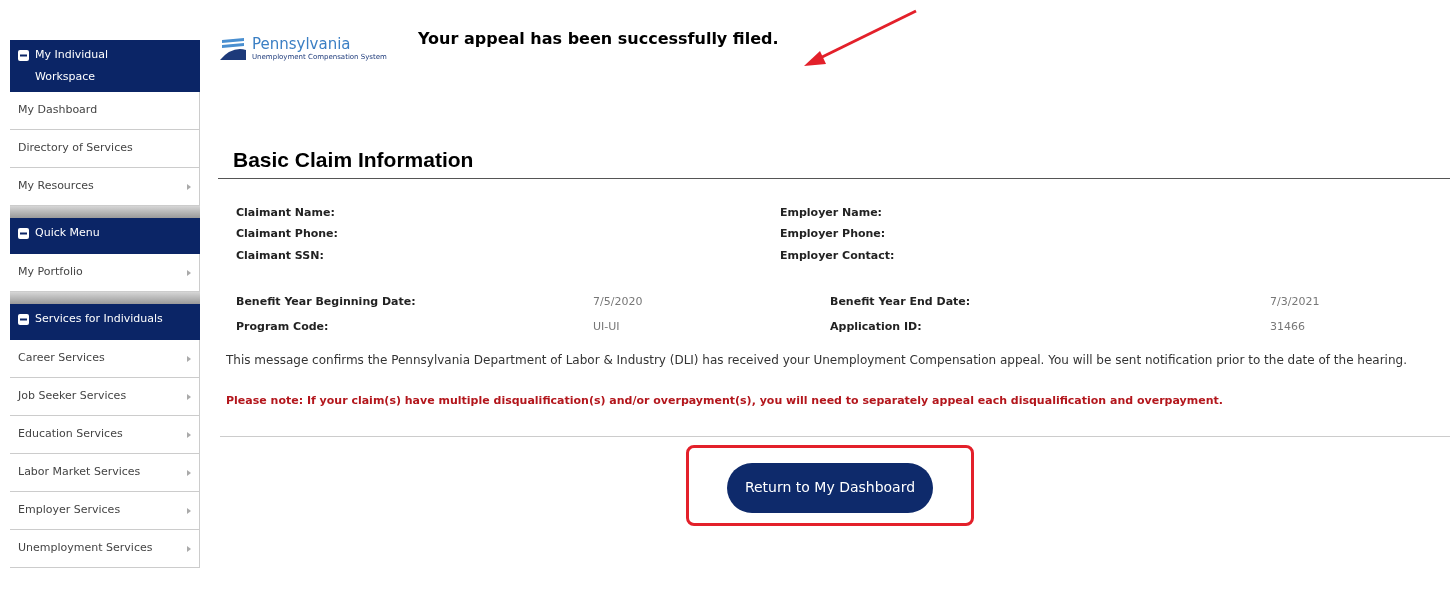  Describe the element at coordinates (901, 302) in the screenshot. I see `field-label: Benefit Year End Date:` at that location.